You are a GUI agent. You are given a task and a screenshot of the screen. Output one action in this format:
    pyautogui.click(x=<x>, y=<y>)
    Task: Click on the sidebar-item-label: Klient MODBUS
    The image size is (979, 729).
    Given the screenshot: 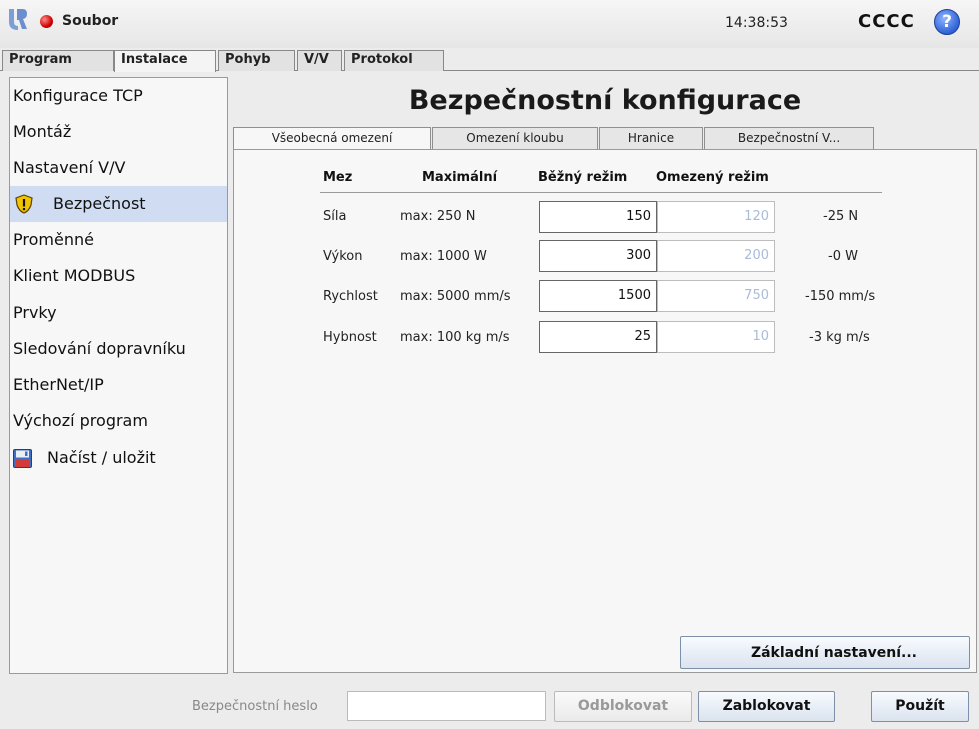 What is the action you would take?
    pyautogui.click(x=74, y=275)
    